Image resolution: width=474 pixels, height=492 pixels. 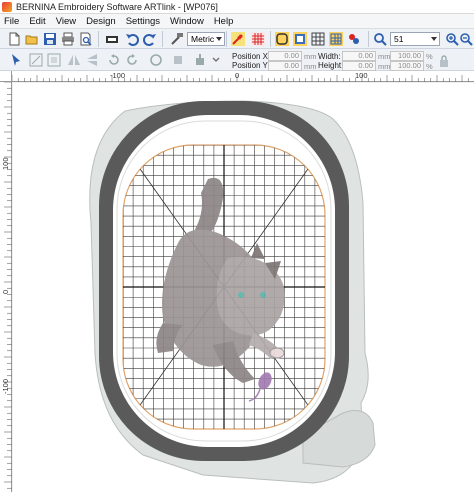 I want to click on rotate-free-button, so click(x=156, y=60).